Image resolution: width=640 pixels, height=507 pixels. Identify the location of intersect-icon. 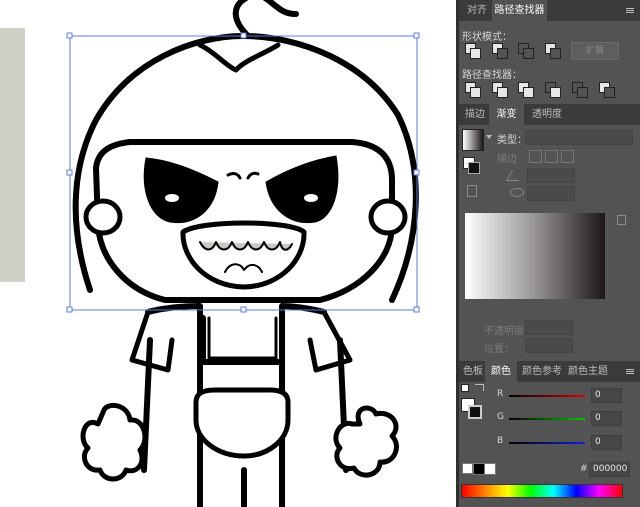
(525, 50).